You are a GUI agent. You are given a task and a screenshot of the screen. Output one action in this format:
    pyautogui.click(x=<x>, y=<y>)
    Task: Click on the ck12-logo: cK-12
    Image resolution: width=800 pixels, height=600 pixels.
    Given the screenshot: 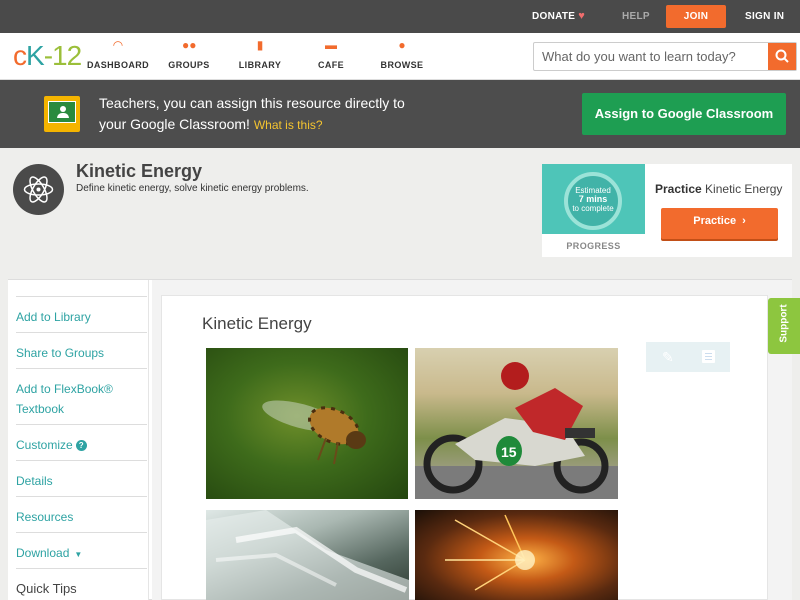 What is the action you would take?
    pyautogui.click(x=47, y=55)
    